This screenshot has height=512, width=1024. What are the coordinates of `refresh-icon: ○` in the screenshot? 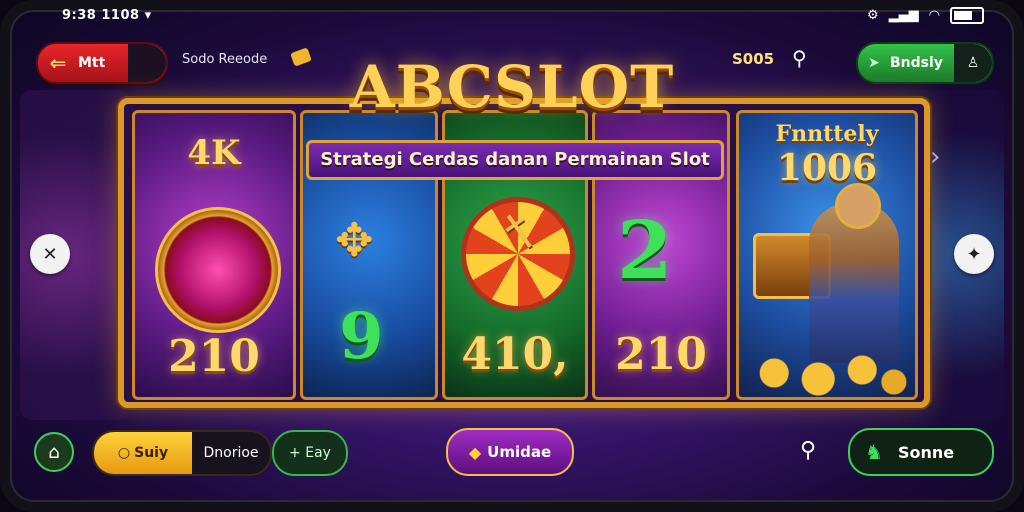 It's located at (124, 453).